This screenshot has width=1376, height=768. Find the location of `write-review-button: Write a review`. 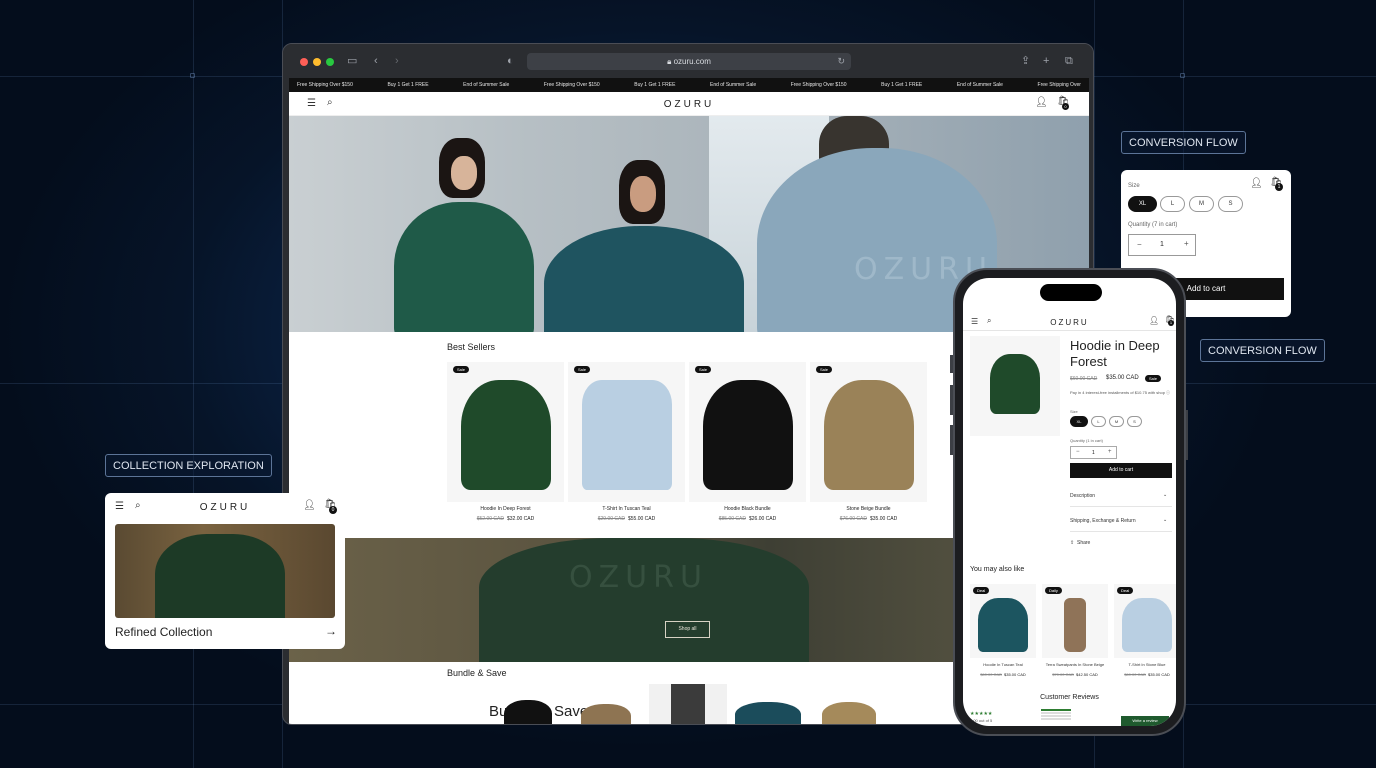

write-review-button: Write a review is located at coordinates (1145, 721).